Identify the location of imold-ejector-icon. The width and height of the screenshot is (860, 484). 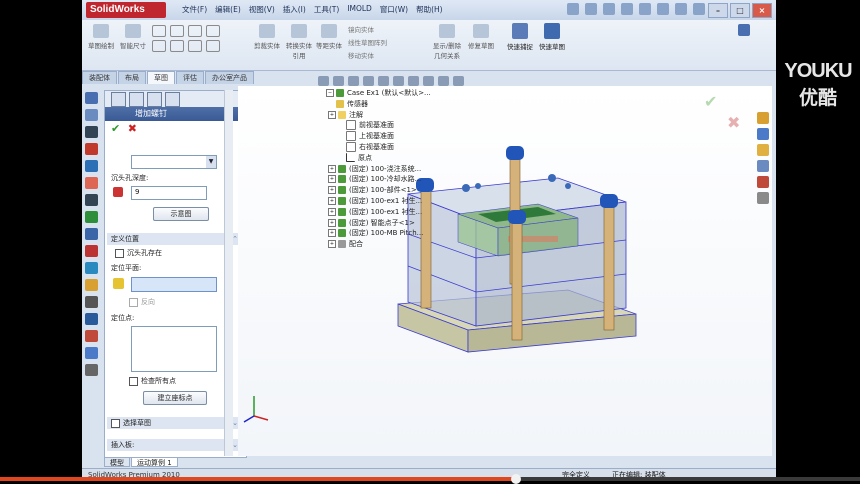
(91, 217).